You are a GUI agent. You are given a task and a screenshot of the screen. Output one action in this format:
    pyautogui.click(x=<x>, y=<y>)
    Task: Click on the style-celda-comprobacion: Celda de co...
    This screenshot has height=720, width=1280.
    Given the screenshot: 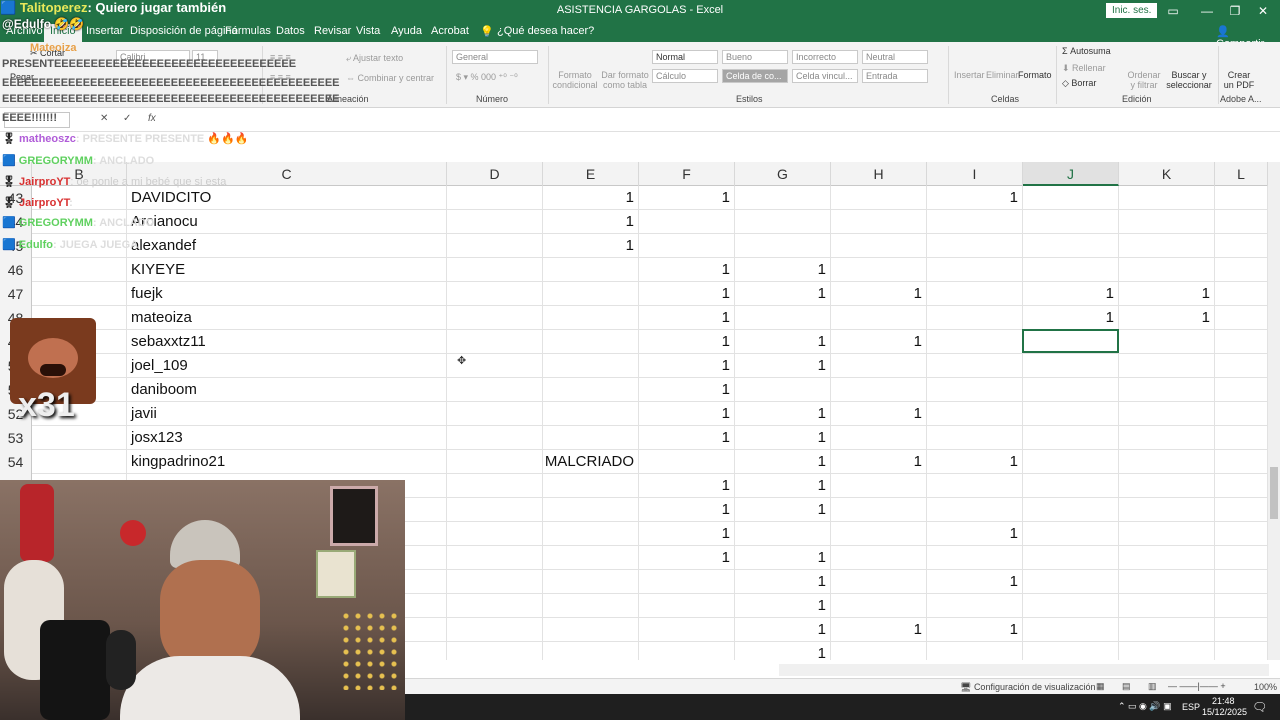 What is the action you would take?
    pyautogui.click(x=755, y=76)
    